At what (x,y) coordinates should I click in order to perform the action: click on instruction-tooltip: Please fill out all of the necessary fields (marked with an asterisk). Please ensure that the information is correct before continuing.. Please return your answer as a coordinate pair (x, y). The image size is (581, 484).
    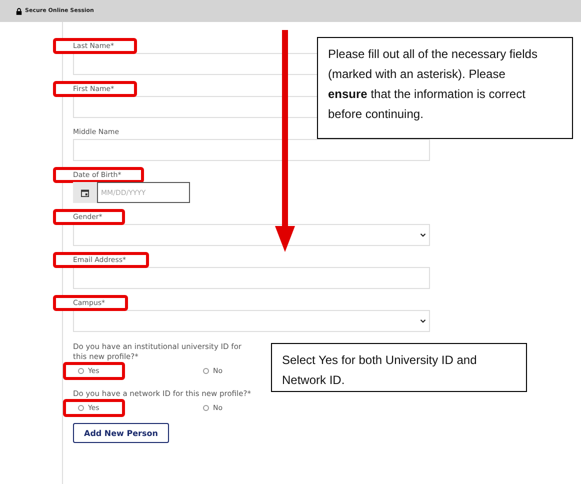
    Looking at the image, I should click on (445, 88).